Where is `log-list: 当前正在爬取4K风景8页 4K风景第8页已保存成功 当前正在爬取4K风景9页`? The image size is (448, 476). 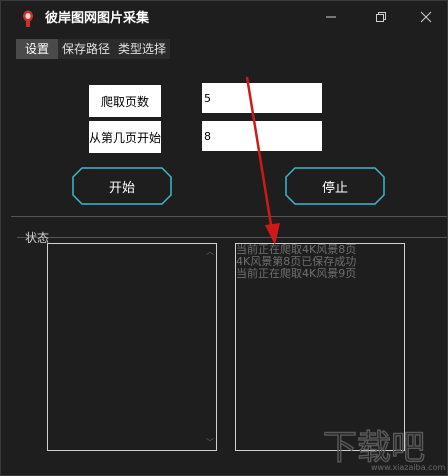 log-list: 当前正在爬取4K风景8页 4K风景第8页已保存成功 当前正在爬取4K风景9页 is located at coordinates (320, 262).